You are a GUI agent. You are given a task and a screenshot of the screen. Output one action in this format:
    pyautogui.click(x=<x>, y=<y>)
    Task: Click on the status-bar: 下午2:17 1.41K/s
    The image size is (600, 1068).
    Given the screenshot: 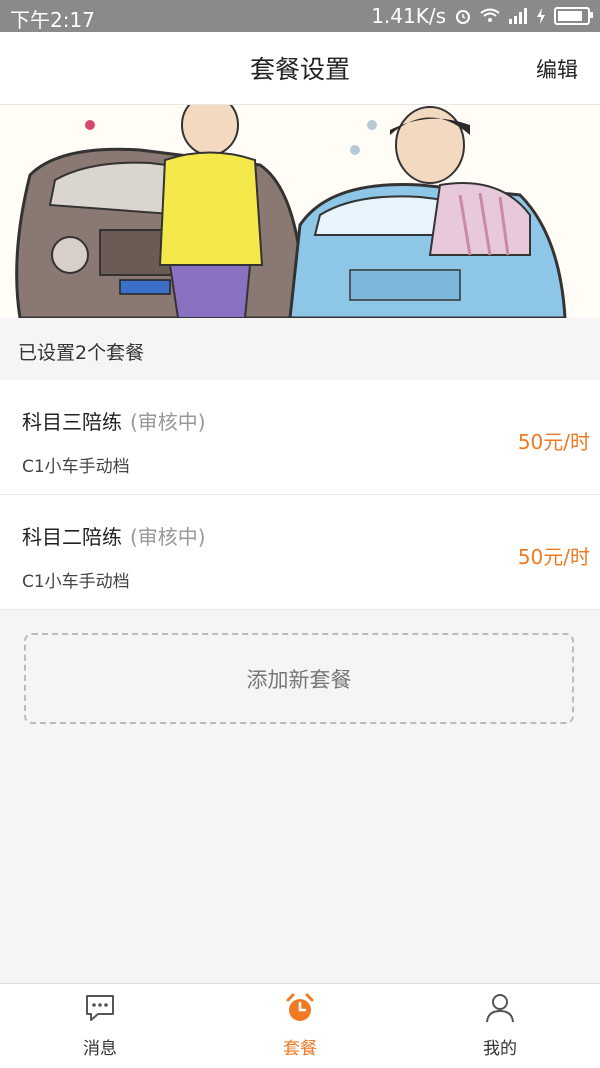 What is the action you would take?
    pyautogui.click(x=300, y=16)
    